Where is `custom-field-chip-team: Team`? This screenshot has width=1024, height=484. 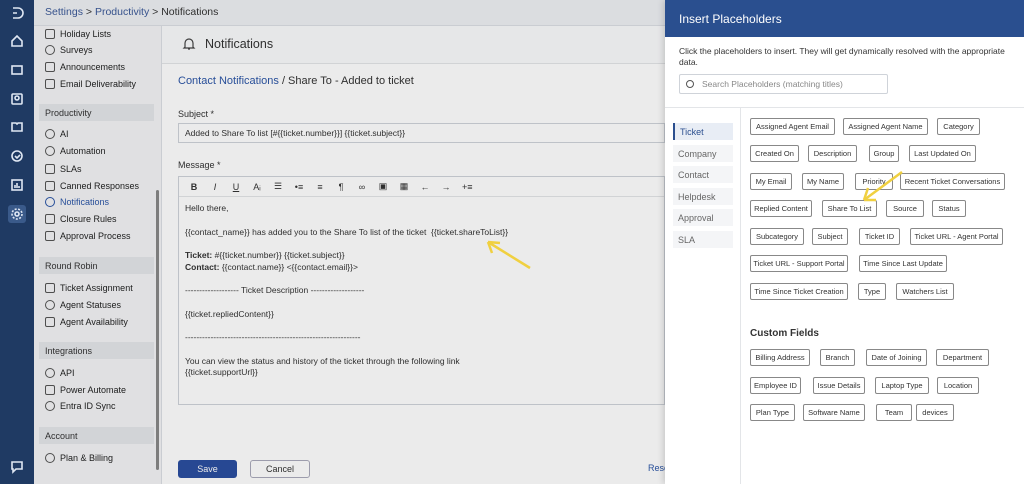
custom-field-chip-team: Team is located at coordinates (894, 412).